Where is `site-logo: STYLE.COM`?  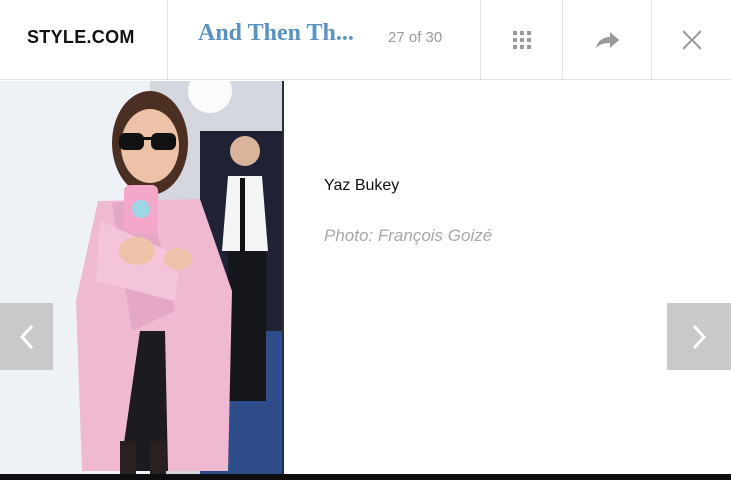
site-logo: STYLE.COM is located at coordinates (81, 37).